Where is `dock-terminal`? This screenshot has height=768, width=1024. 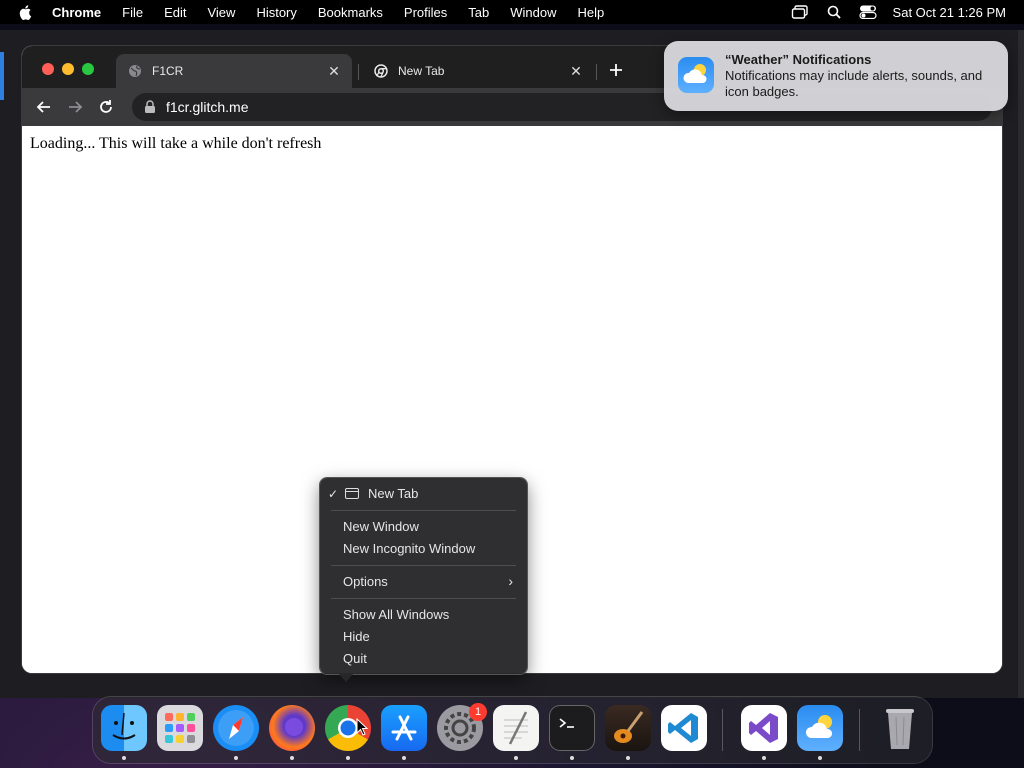
dock-terminal is located at coordinates (572, 728).